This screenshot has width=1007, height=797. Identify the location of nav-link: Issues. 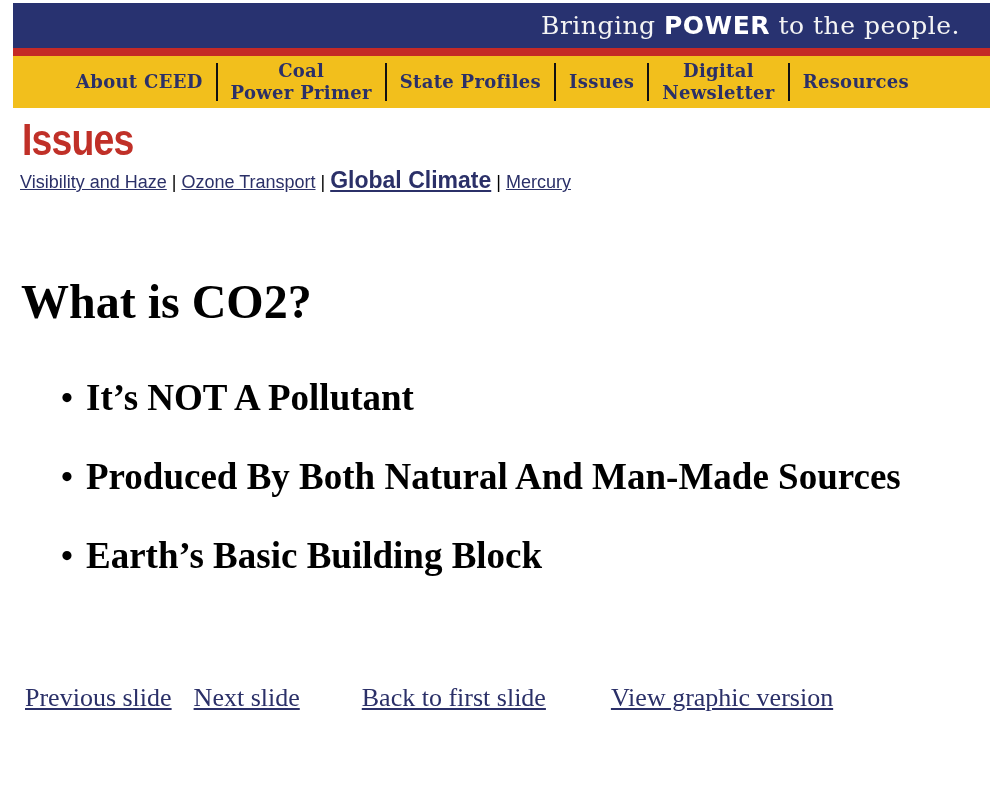
(602, 82).